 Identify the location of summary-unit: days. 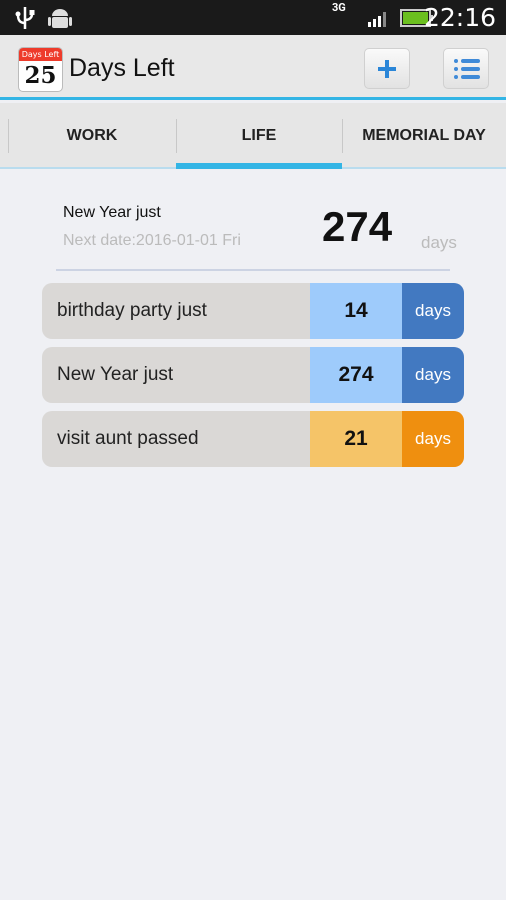
(439, 242).